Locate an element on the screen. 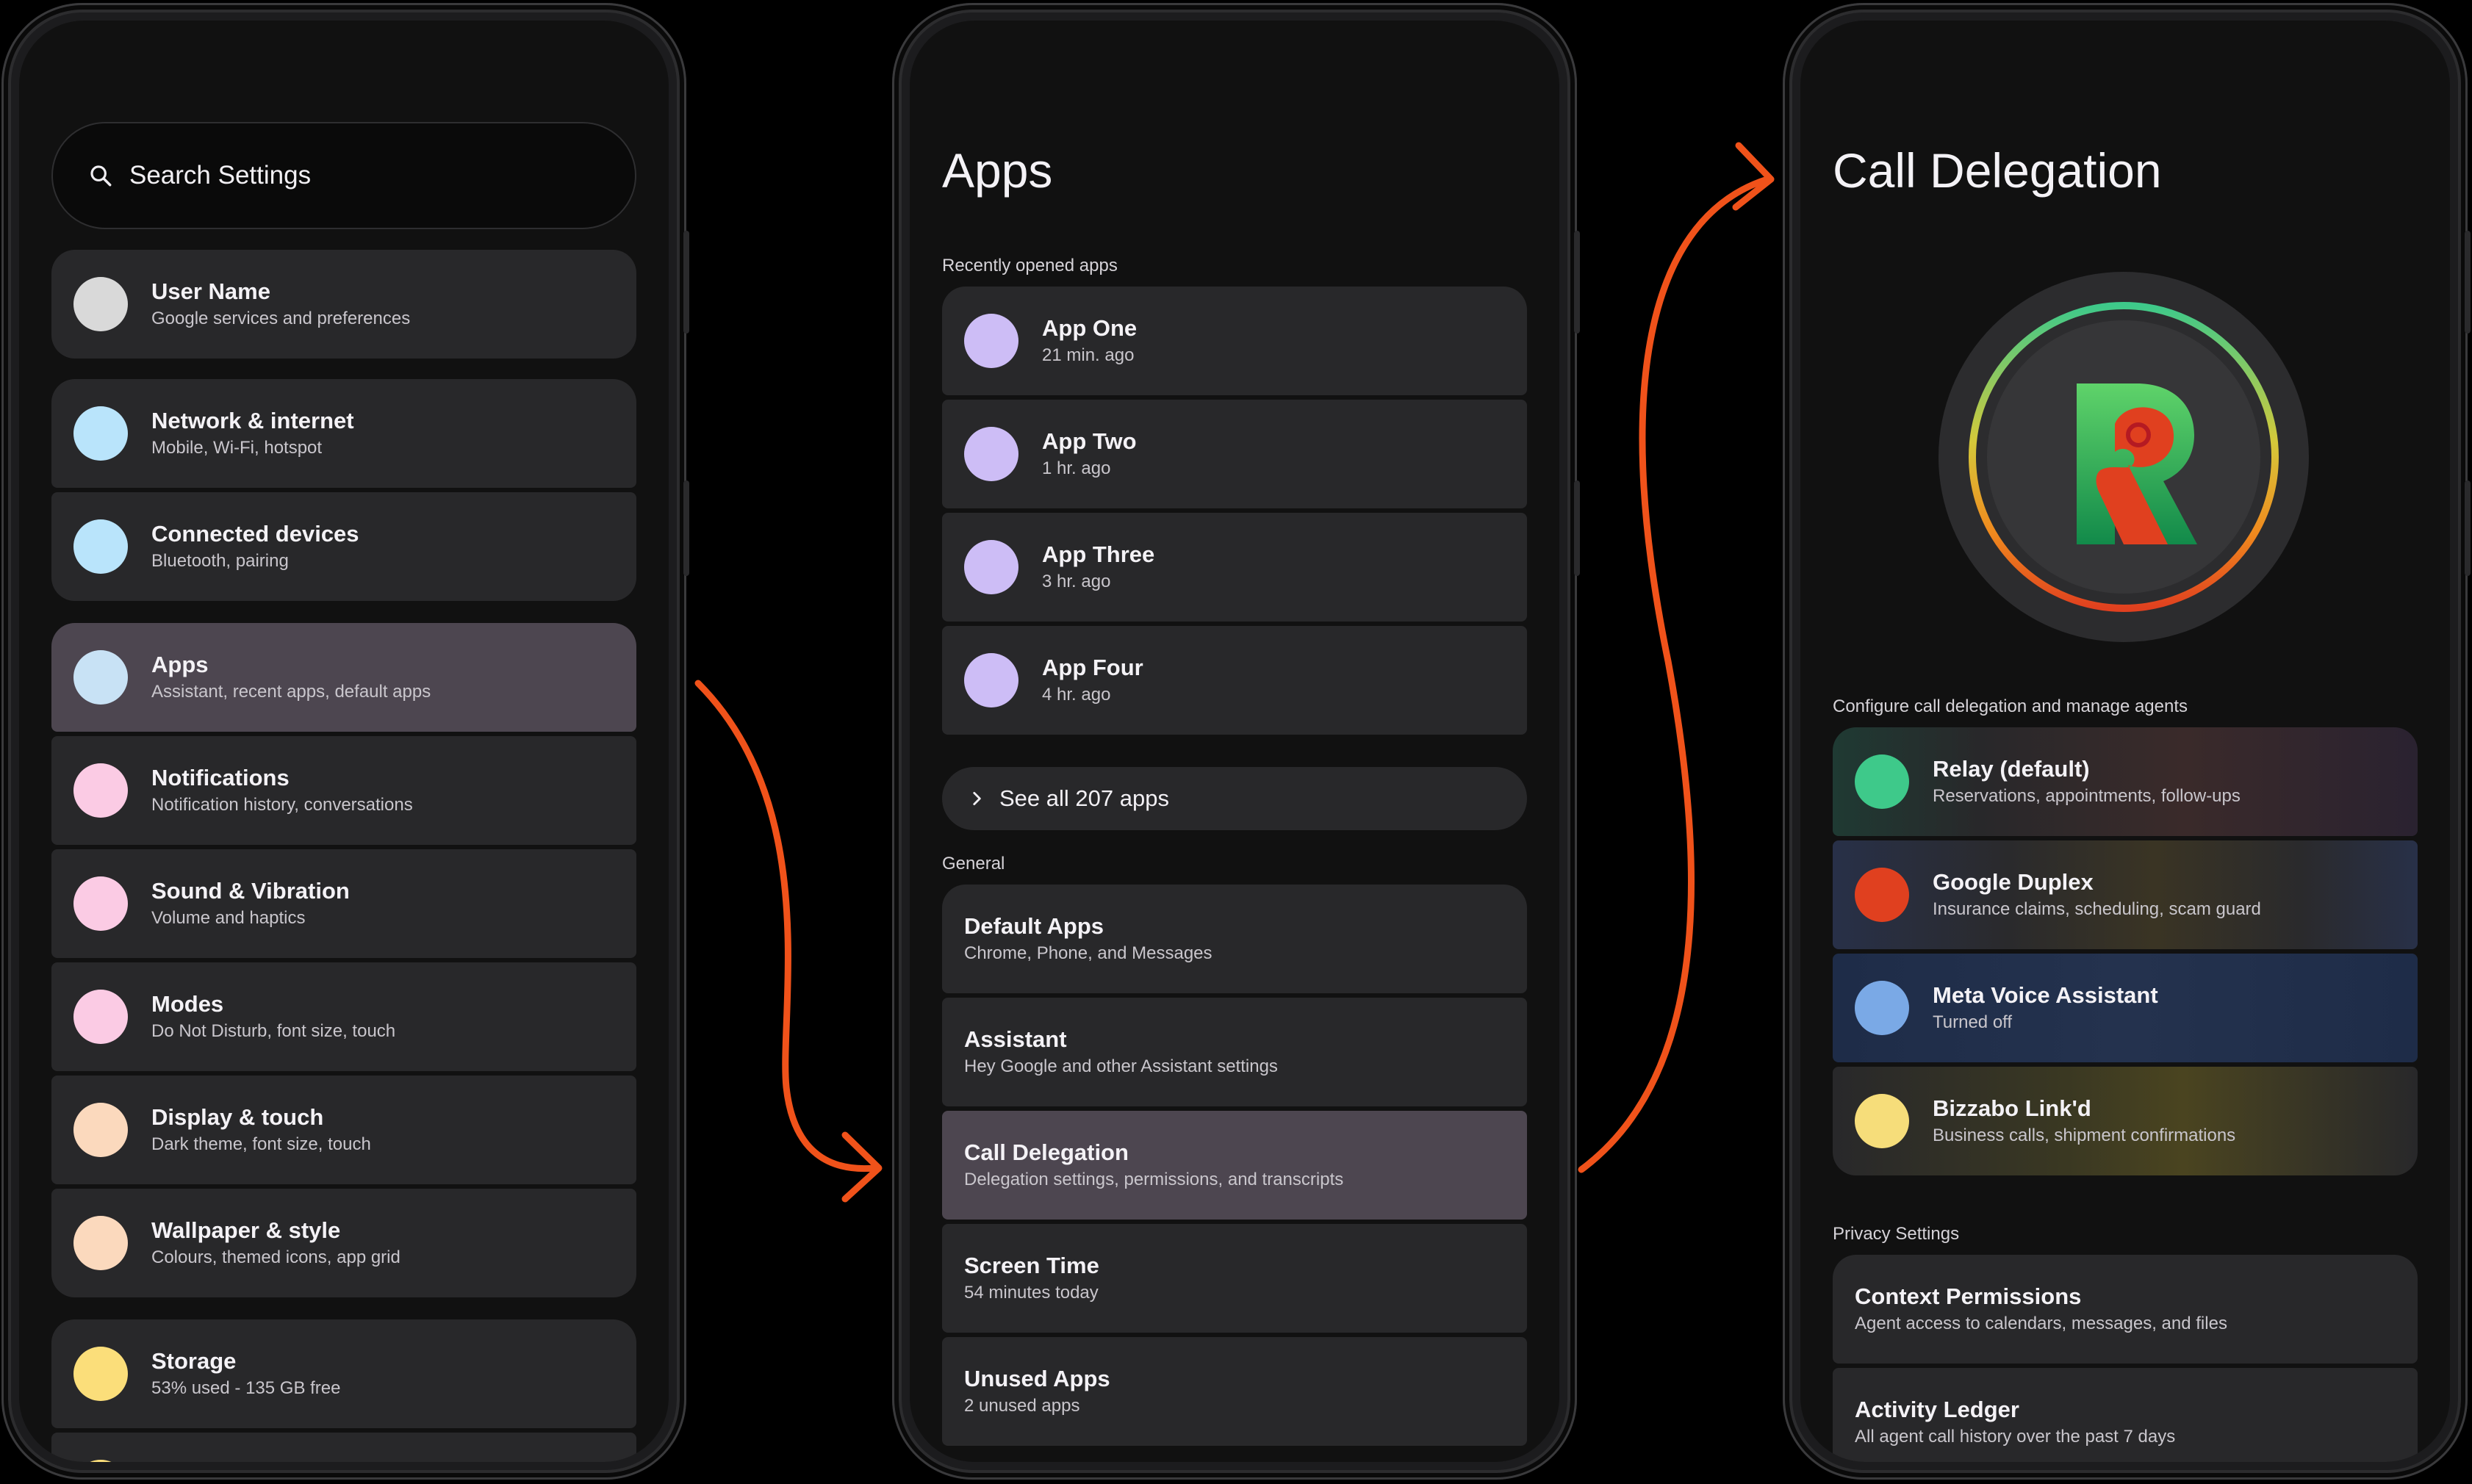  display-icon is located at coordinates (100, 1130).